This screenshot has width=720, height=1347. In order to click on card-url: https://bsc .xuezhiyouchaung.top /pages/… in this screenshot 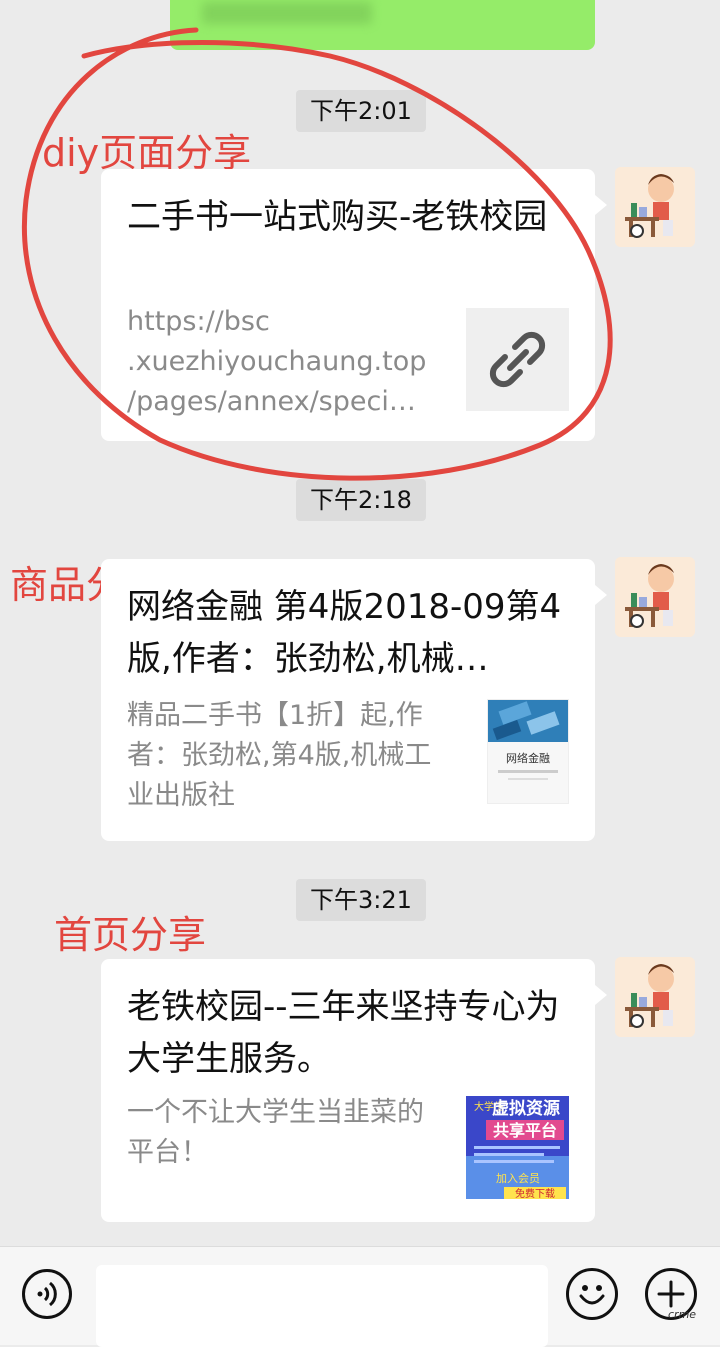, I will do `click(277, 361)`.